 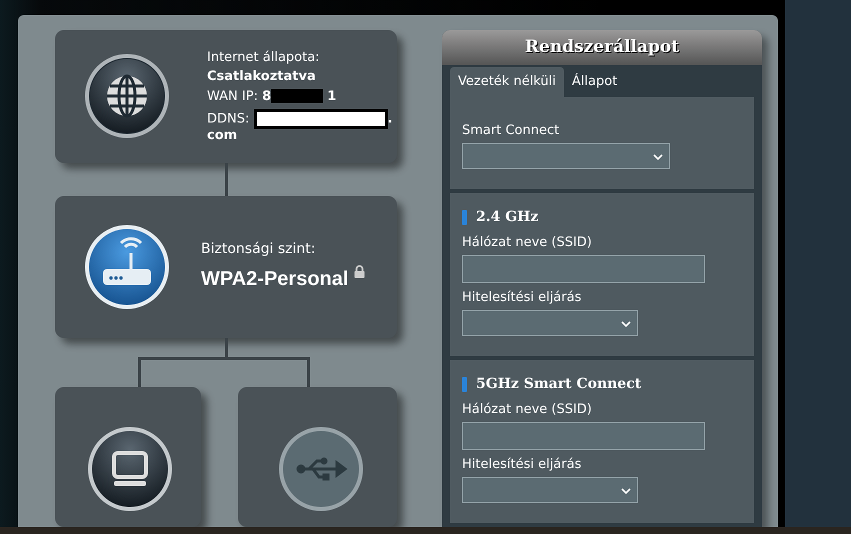 I want to click on redaction-bar, so click(x=297, y=96).